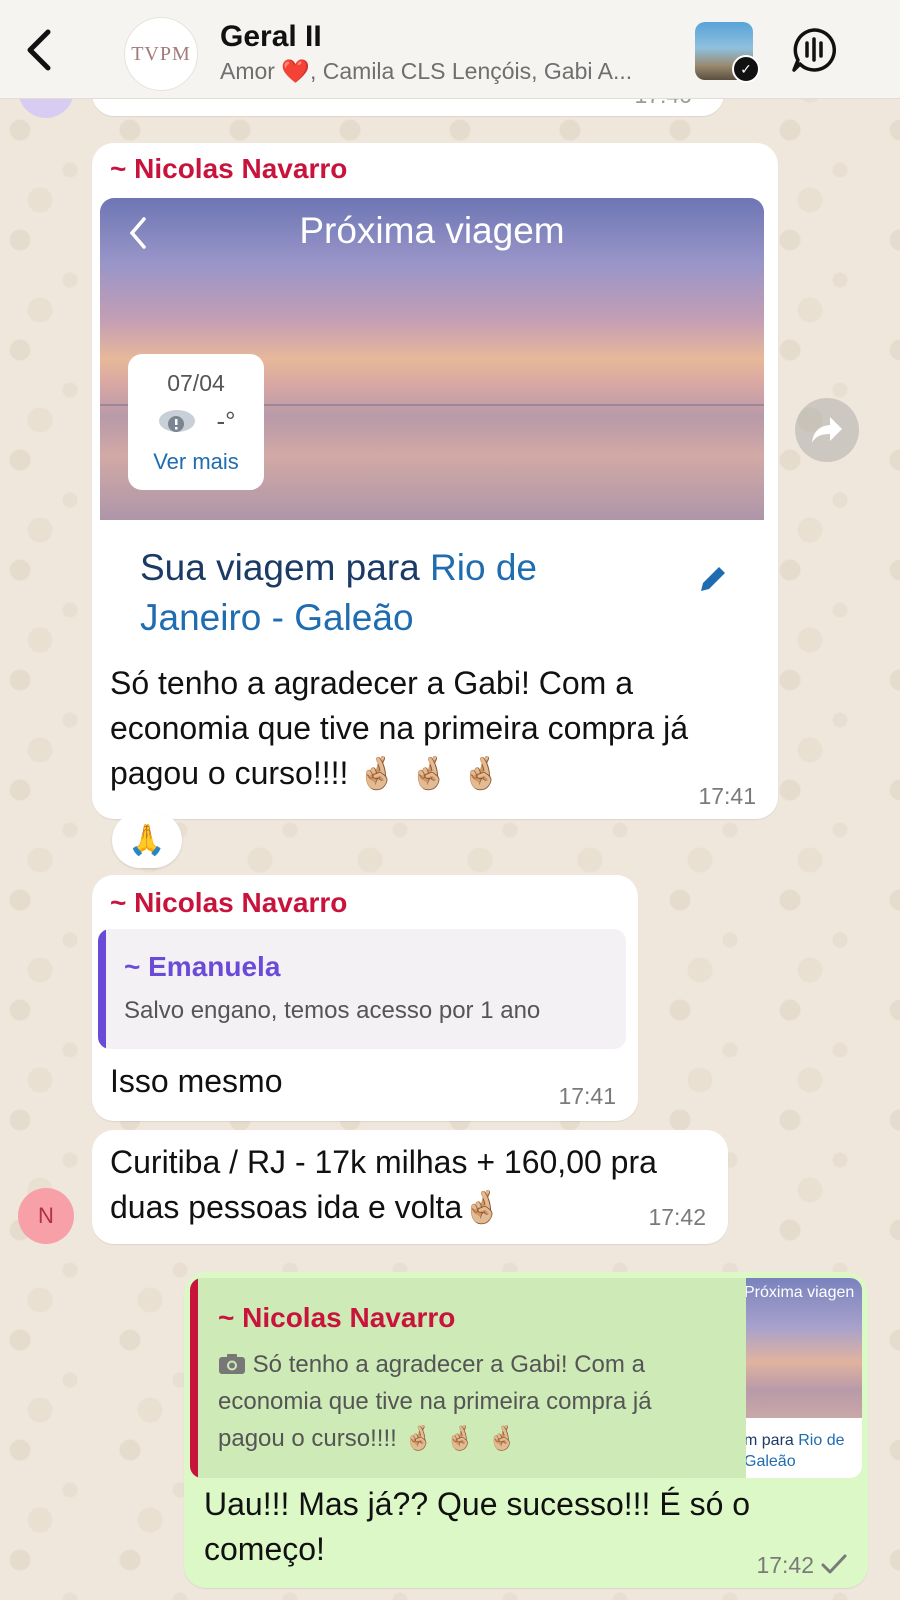 The image size is (900, 1600). Describe the element at coordinates (399, 728) in the screenshot. I see `message-line-2: economia que tive na primeira compra já` at that location.